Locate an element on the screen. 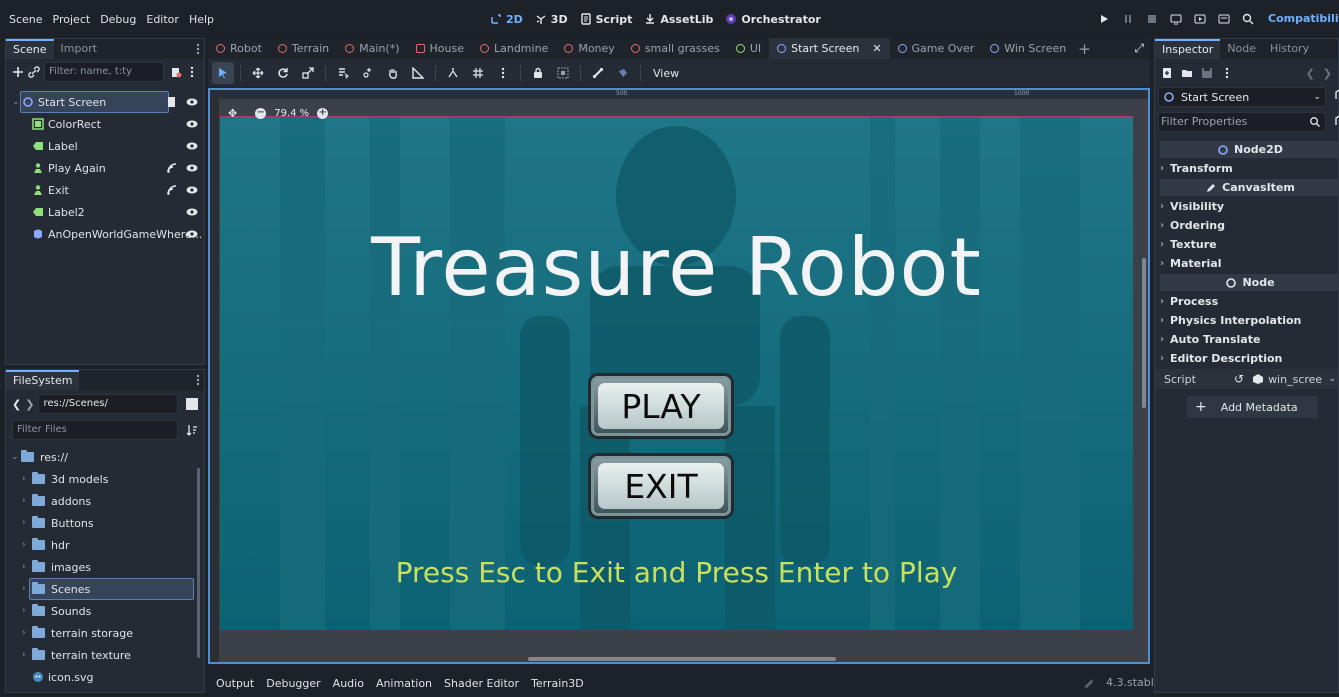 The image size is (1339, 697). tab-import: Import is located at coordinates (79, 49).